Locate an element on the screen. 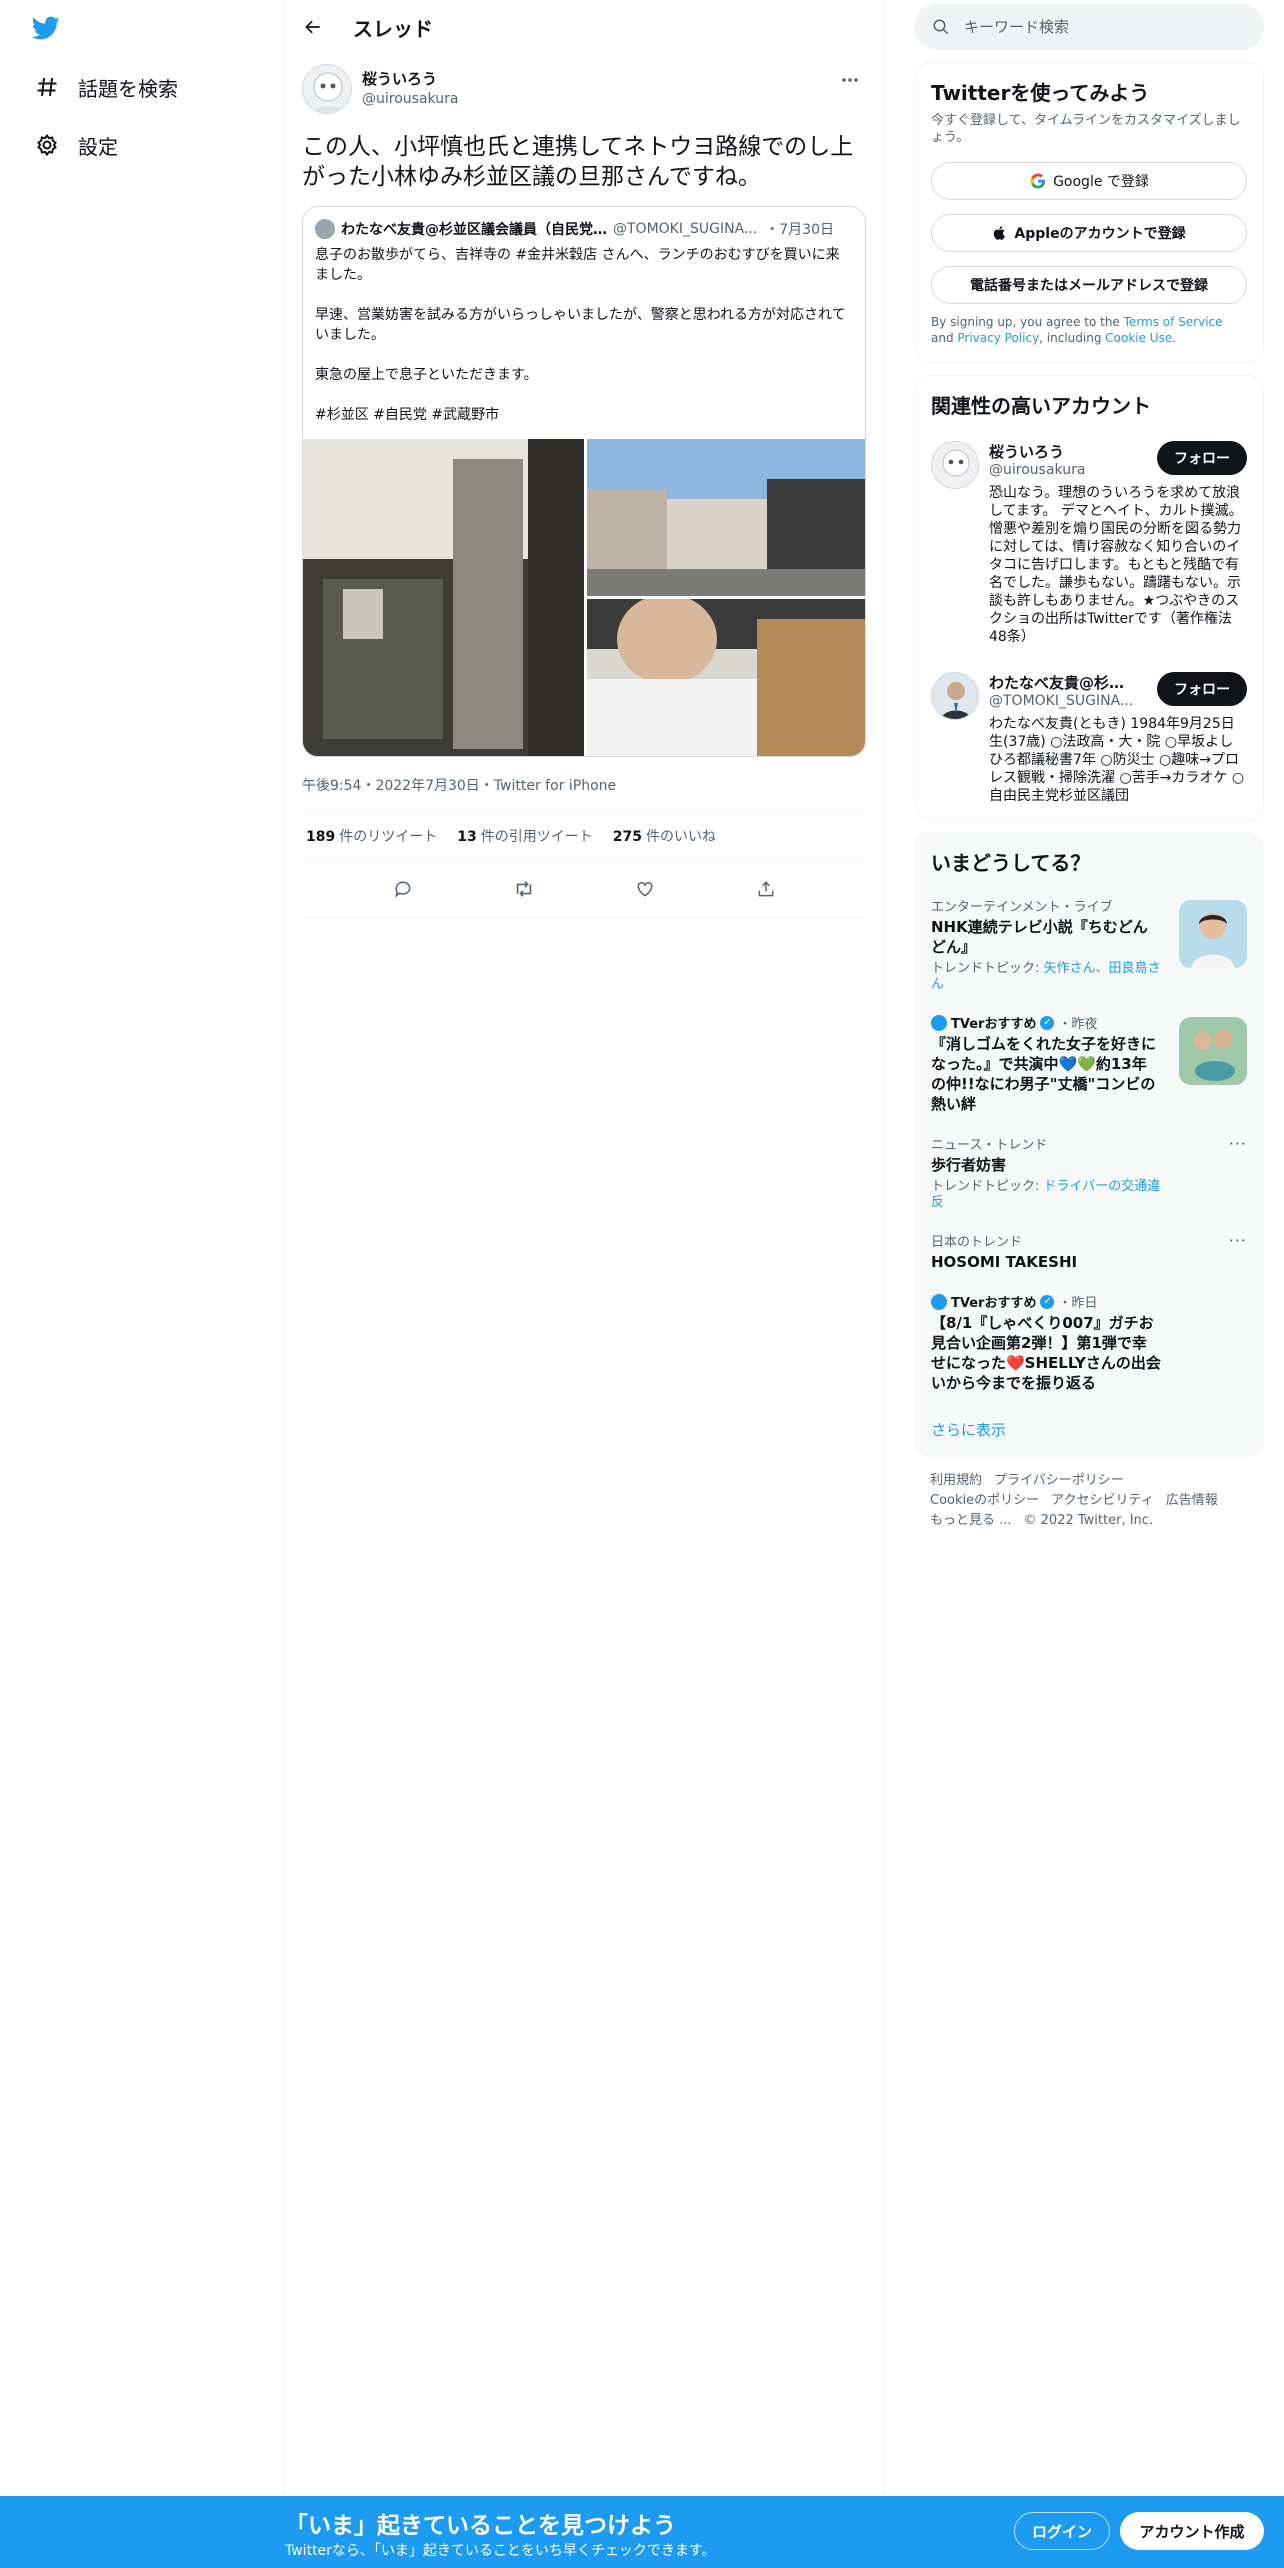  tweet-meta: 午後9:54・2022年7月30日・Twitter for iPhone is located at coordinates (584, 793).